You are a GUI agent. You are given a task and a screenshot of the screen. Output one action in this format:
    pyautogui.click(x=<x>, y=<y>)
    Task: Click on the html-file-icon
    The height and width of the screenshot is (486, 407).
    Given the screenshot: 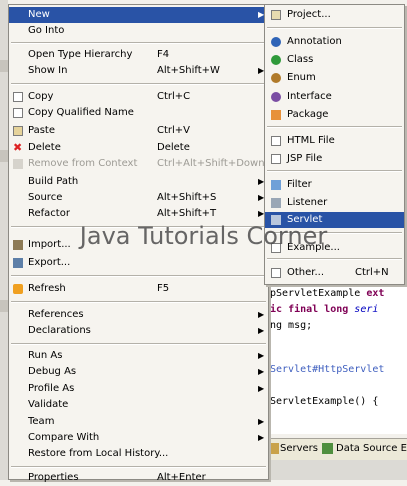 What is the action you would take?
    pyautogui.click(x=276, y=141)
    